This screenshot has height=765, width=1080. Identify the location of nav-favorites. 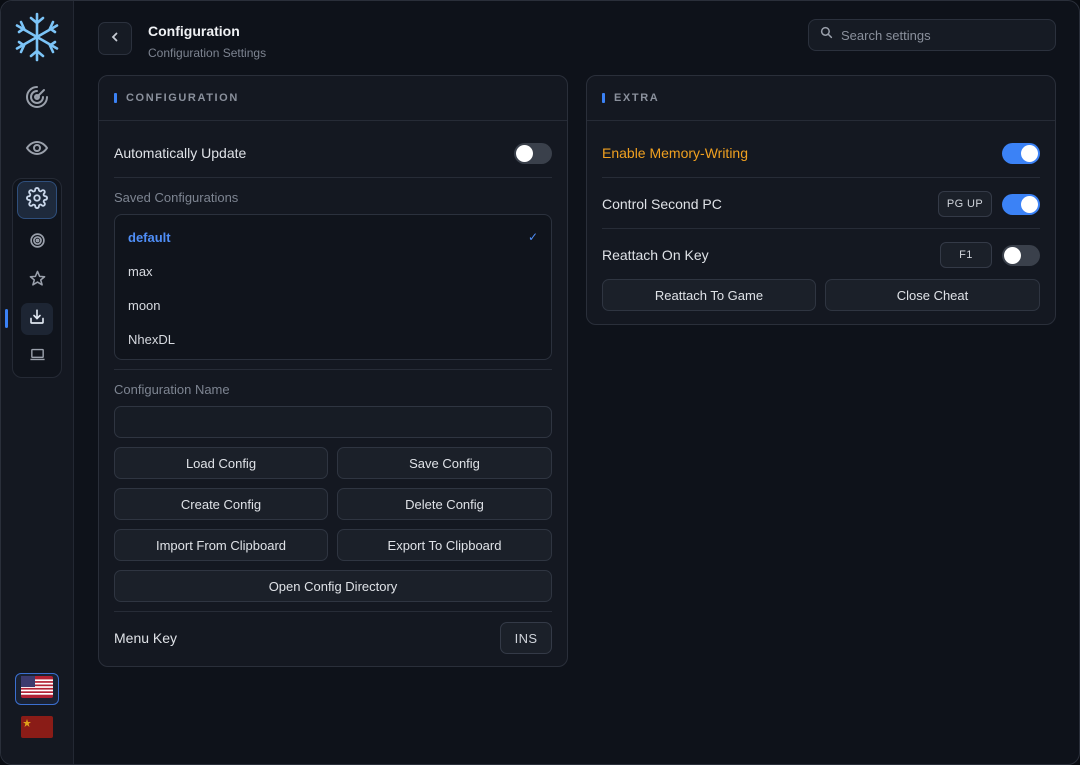
(37, 281).